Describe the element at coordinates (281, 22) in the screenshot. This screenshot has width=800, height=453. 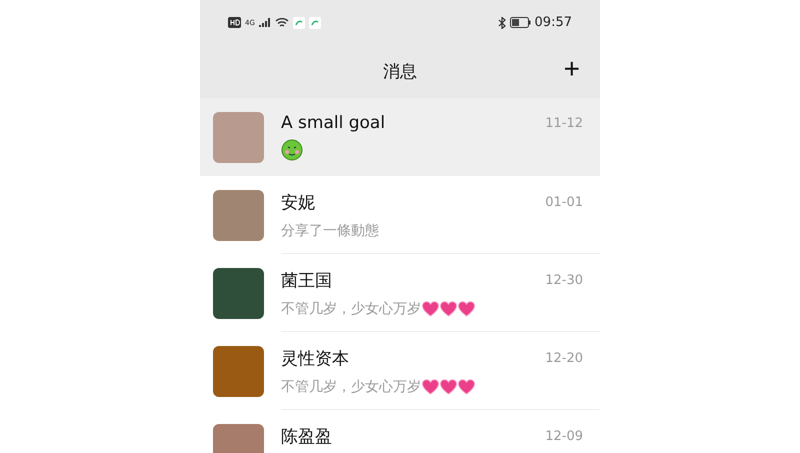
I see `wifi-icon` at that location.